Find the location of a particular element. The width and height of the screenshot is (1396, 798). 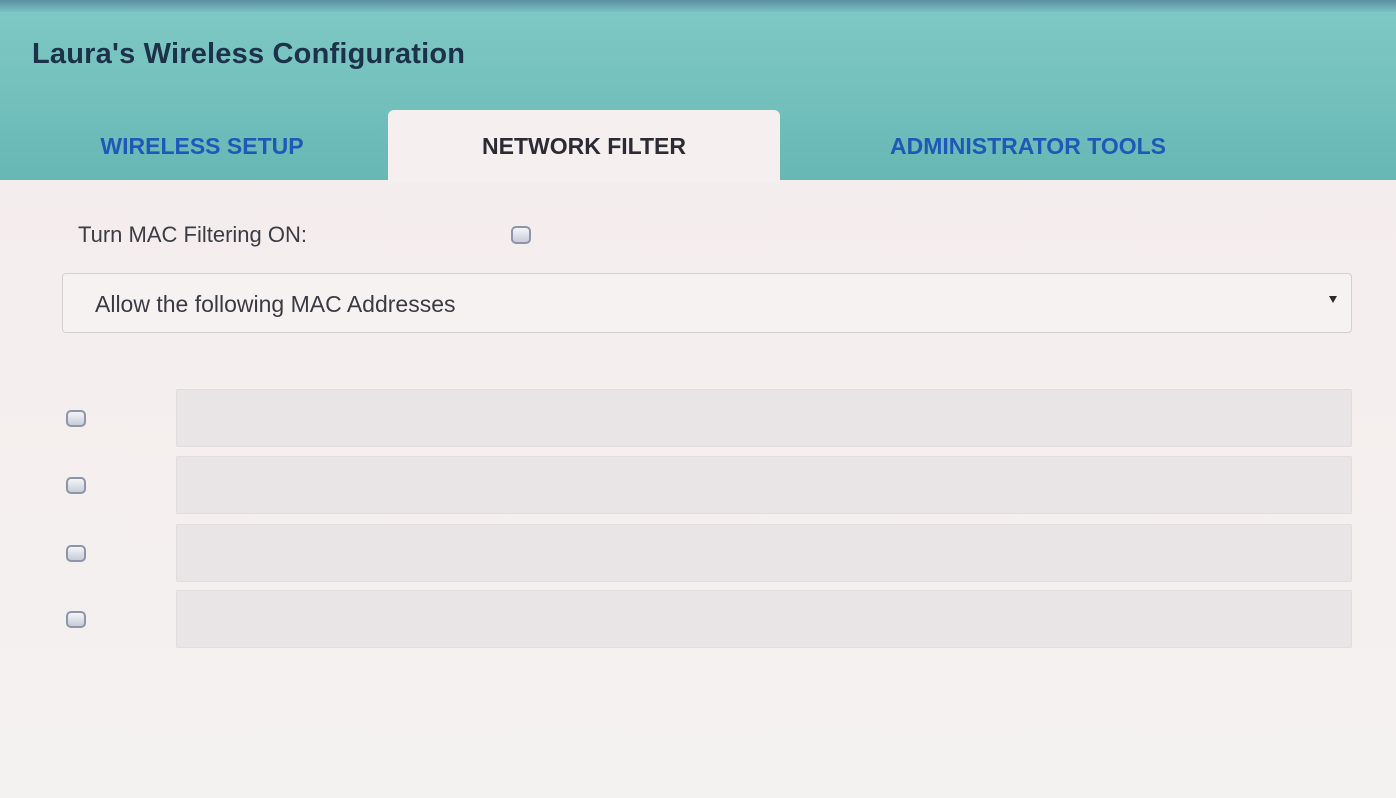

tab-wireless-setup: WIRELESS SETUP is located at coordinates (202, 146).